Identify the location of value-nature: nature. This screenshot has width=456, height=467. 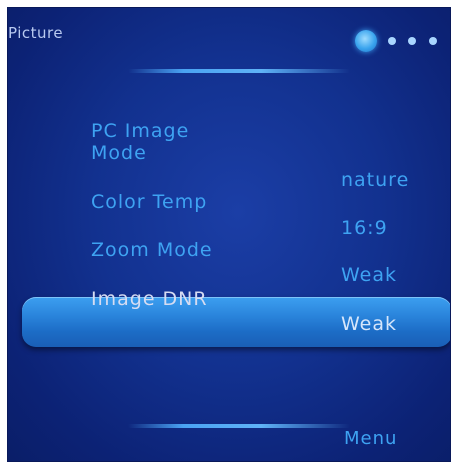
(375, 180).